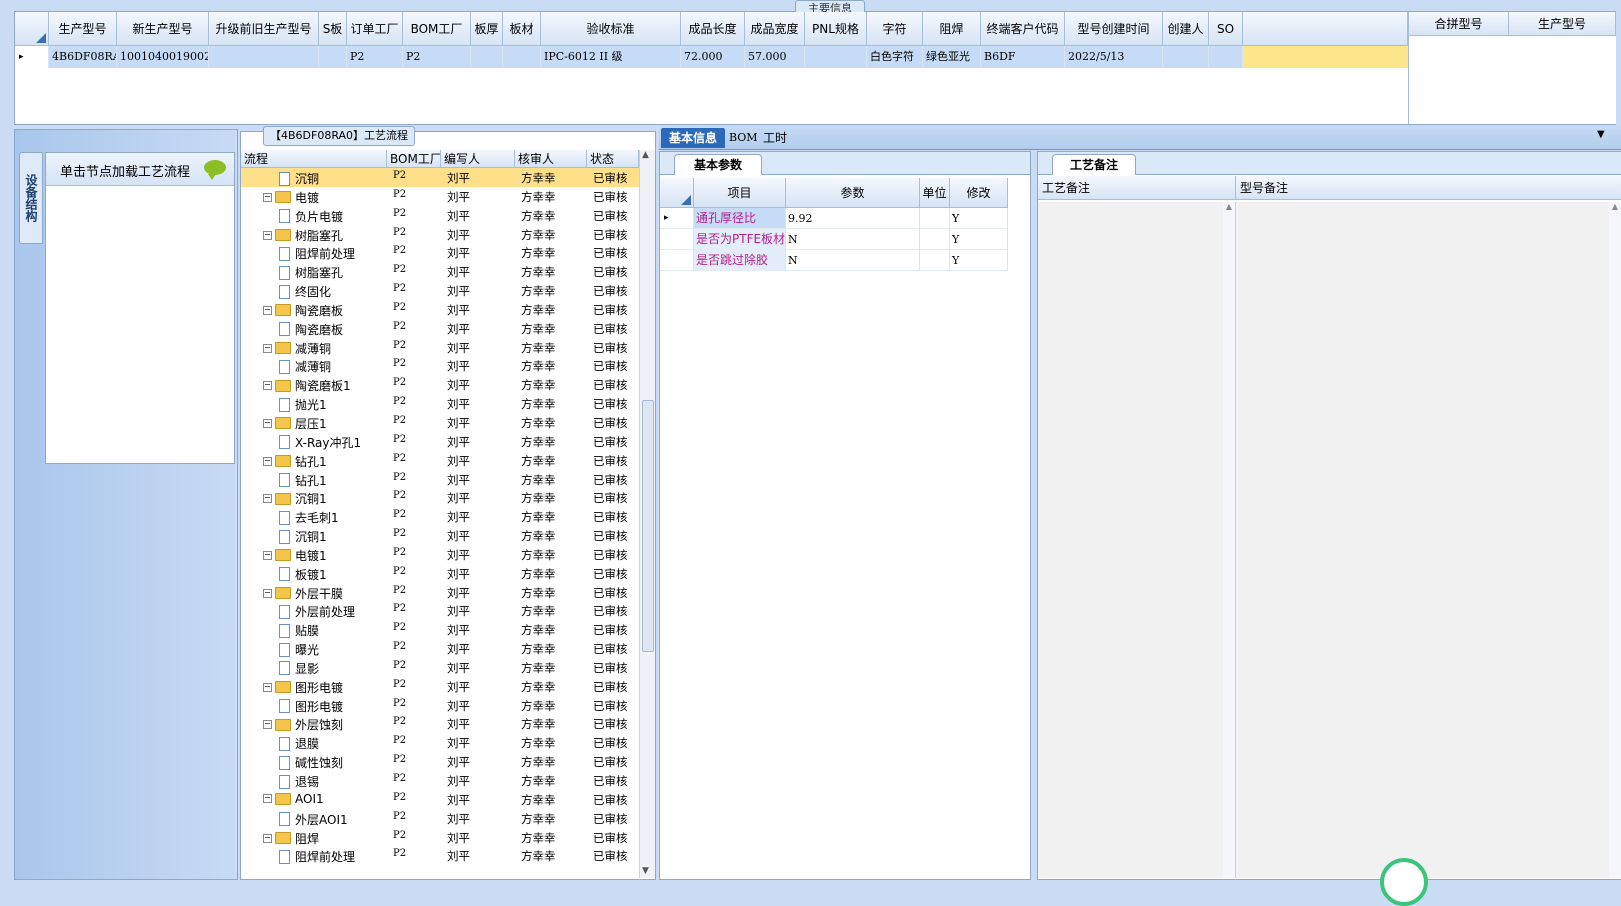  Describe the element at coordinates (297, 348) in the screenshot. I see `tree-node: − 减薄铜` at that location.